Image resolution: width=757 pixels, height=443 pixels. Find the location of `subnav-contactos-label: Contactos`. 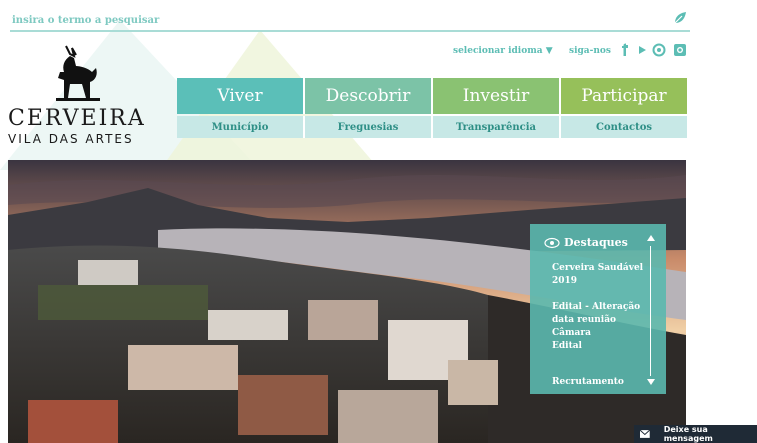

subnav-contactos-label: Contactos is located at coordinates (623, 127).